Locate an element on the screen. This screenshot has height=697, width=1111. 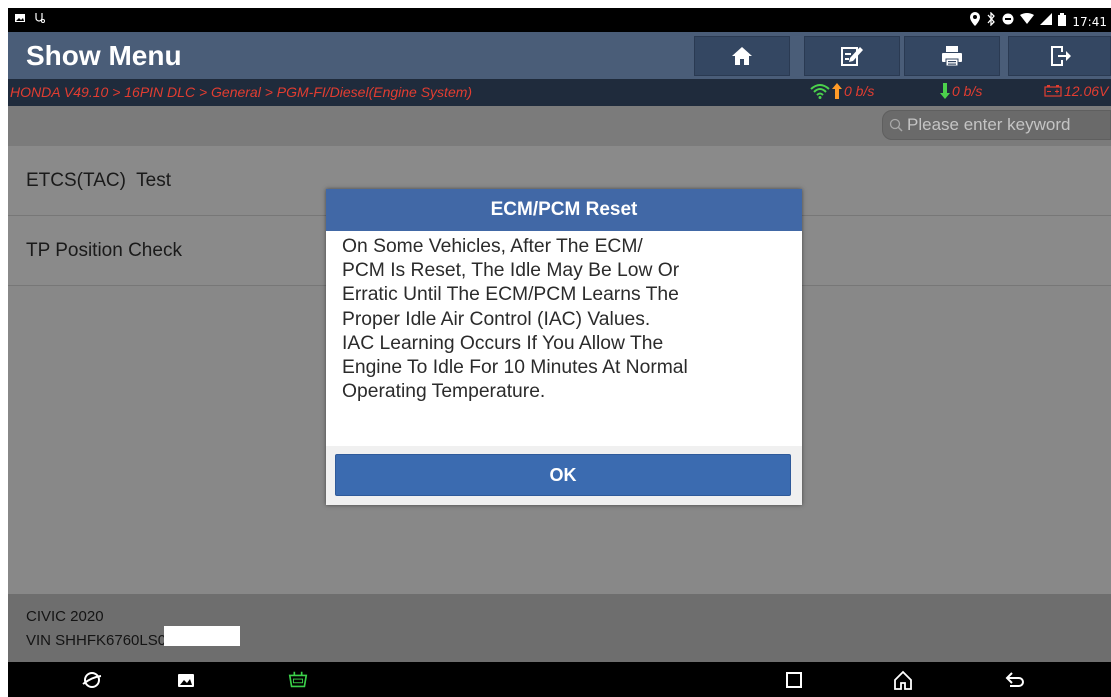
edit-report-button is located at coordinates (852, 56).